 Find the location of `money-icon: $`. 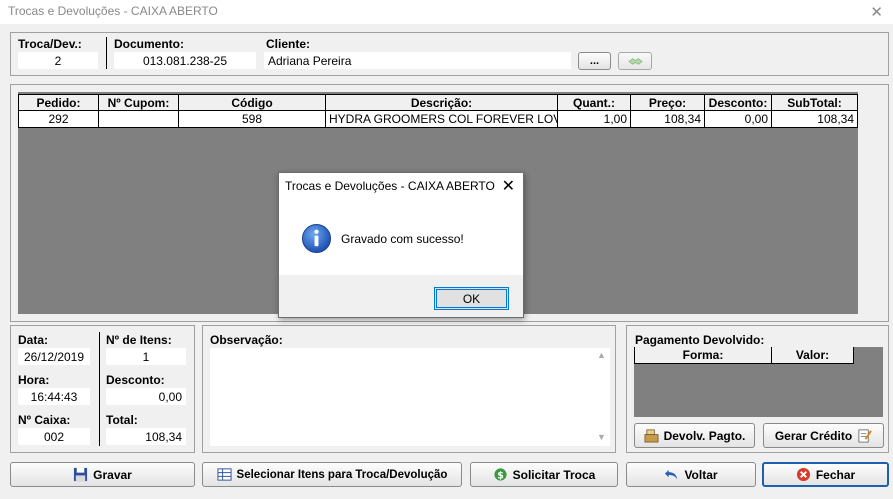

money-icon: $ is located at coordinates (500, 474).